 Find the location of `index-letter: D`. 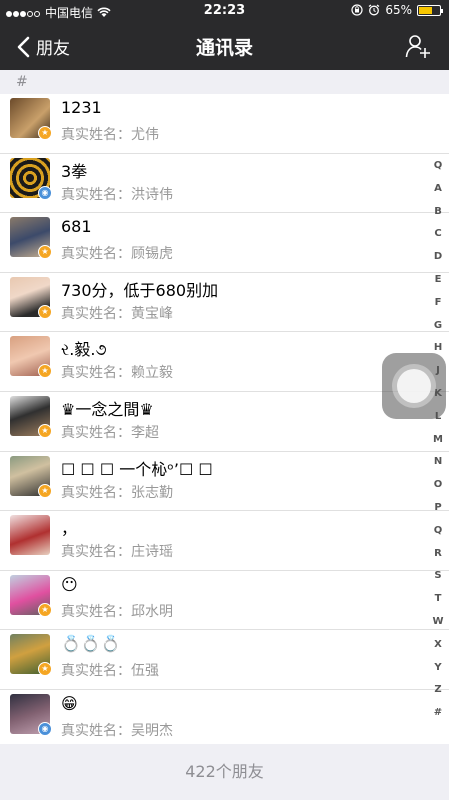

index-letter: D is located at coordinates (438, 257).